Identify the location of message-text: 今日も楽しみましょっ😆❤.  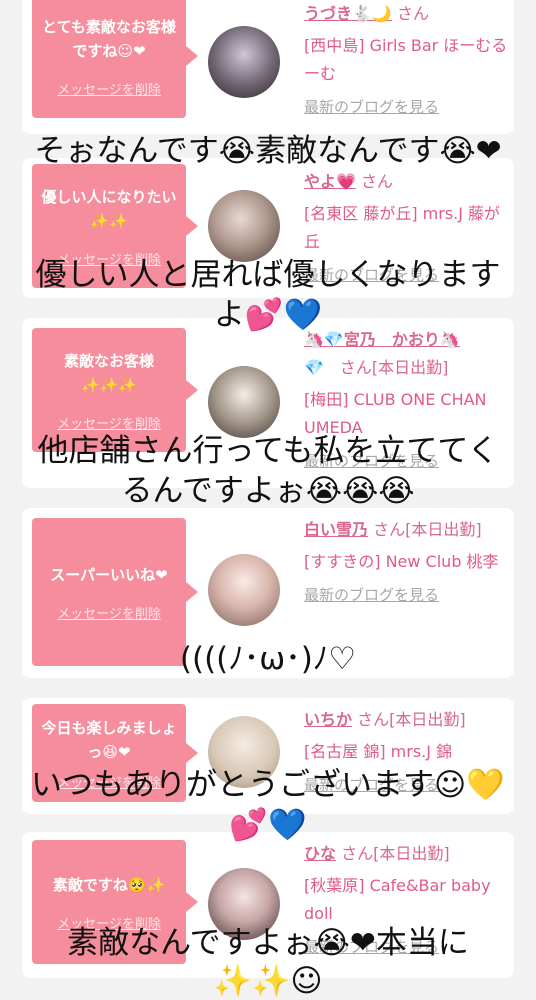
(109, 739).